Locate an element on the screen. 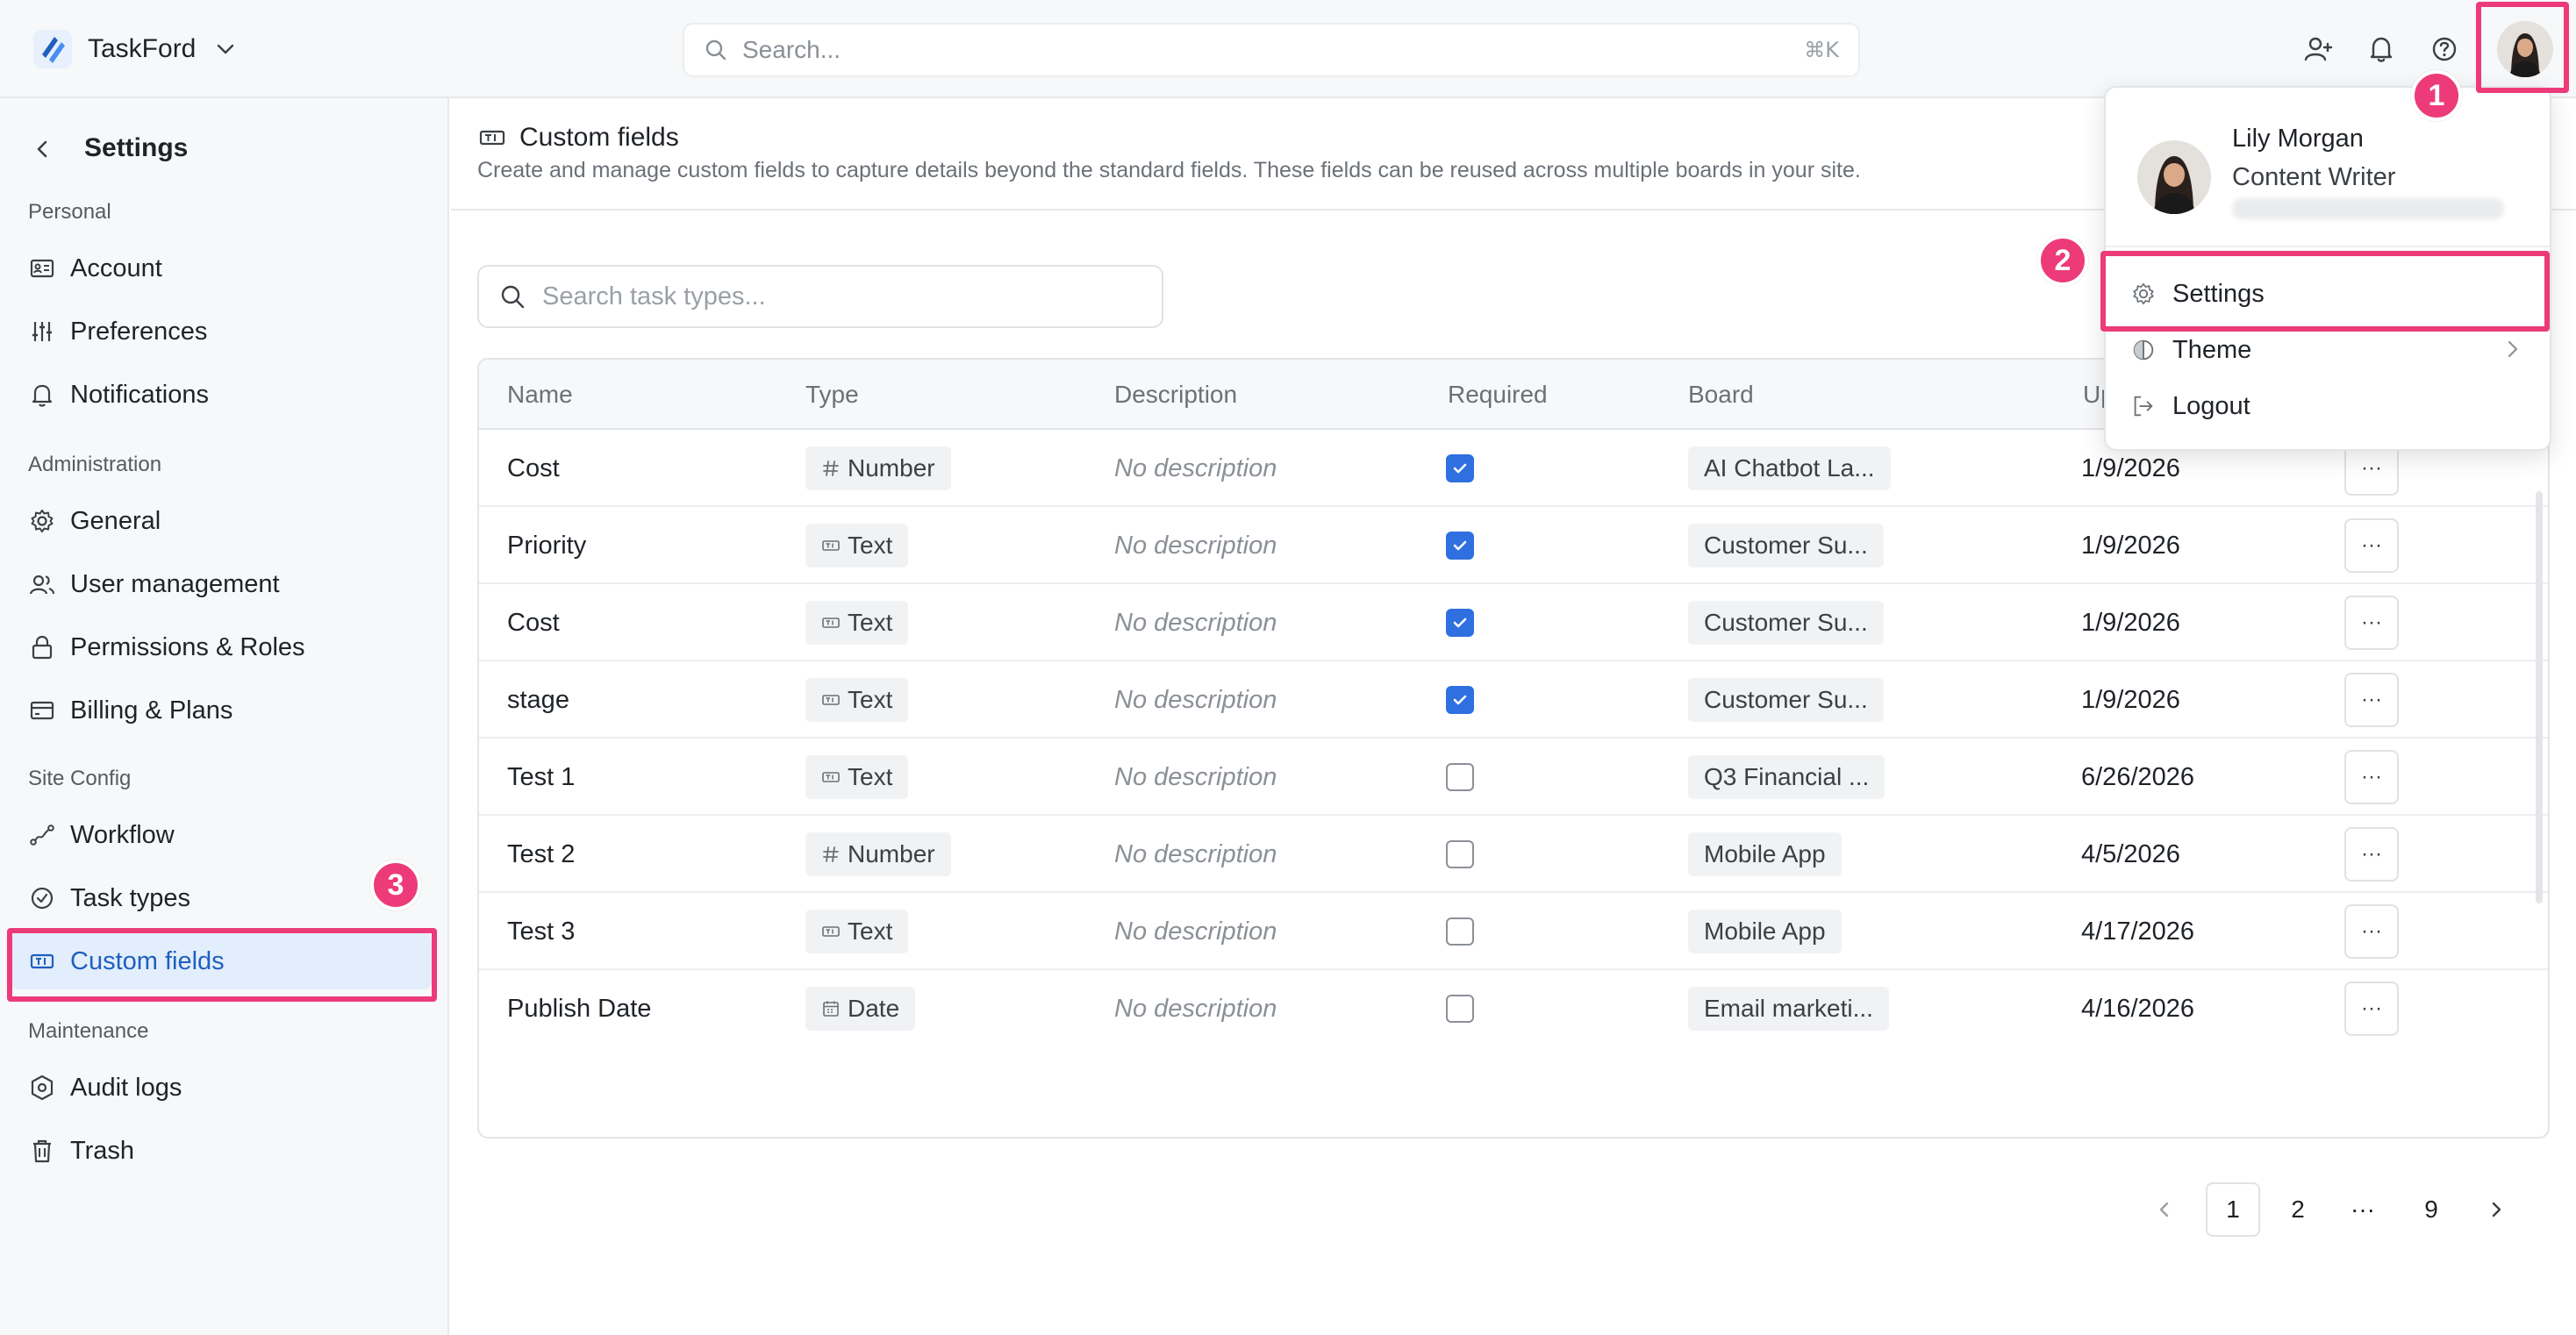  prev-page-button is located at coordinates (2164, 1209).